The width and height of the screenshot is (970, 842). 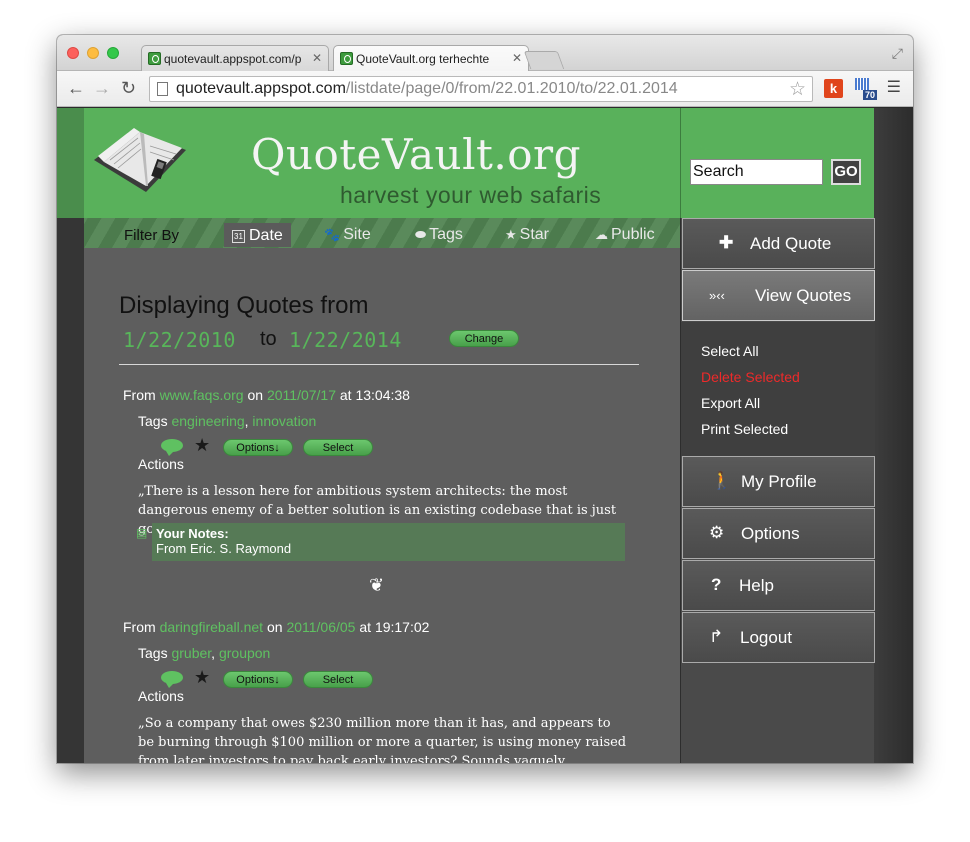 I want to click on filter-tab-star: ★ Star, so click(x=527, y=235).